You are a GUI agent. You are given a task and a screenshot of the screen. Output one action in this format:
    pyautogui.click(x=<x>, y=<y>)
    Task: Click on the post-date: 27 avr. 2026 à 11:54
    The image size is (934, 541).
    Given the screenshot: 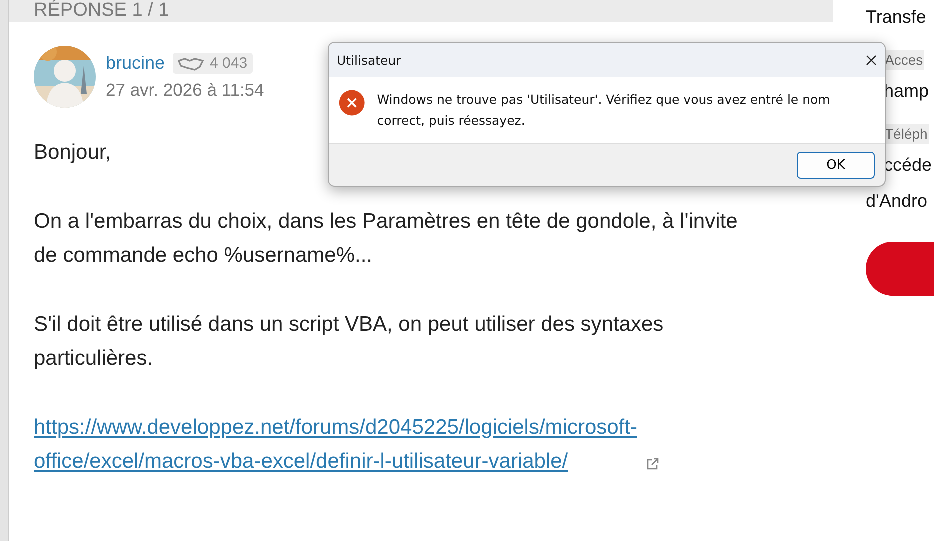 What is the action you would take?
    pyautogui.click(x=185, y=90)
    